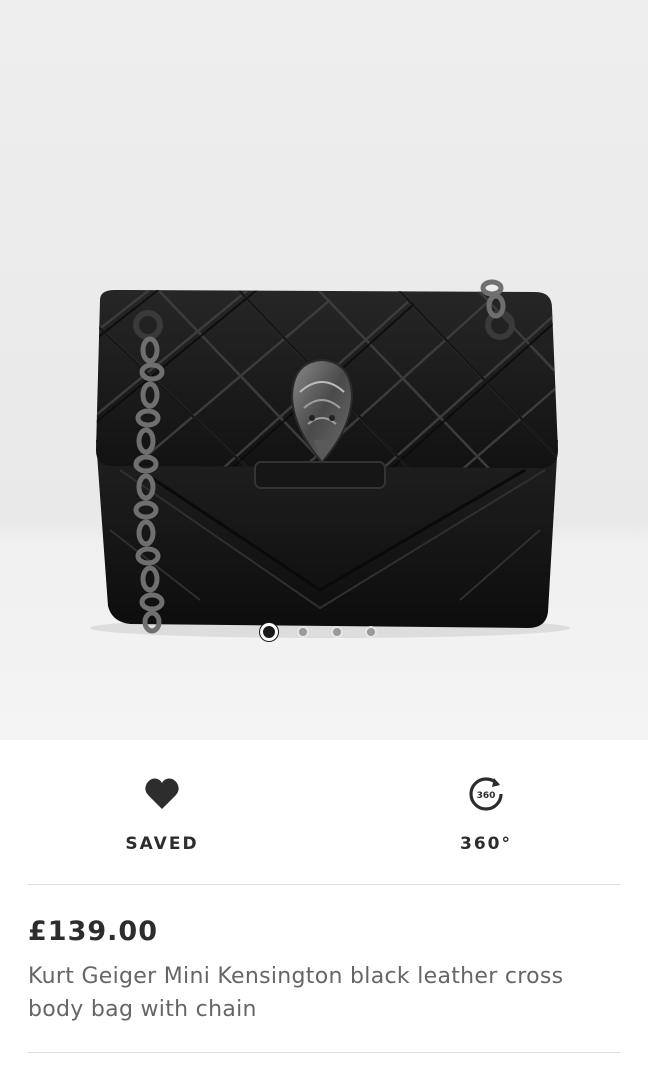 The height and width of the screenshot is (1080, 648). I want to click on saved-button: SAVED, so click(162, 812).